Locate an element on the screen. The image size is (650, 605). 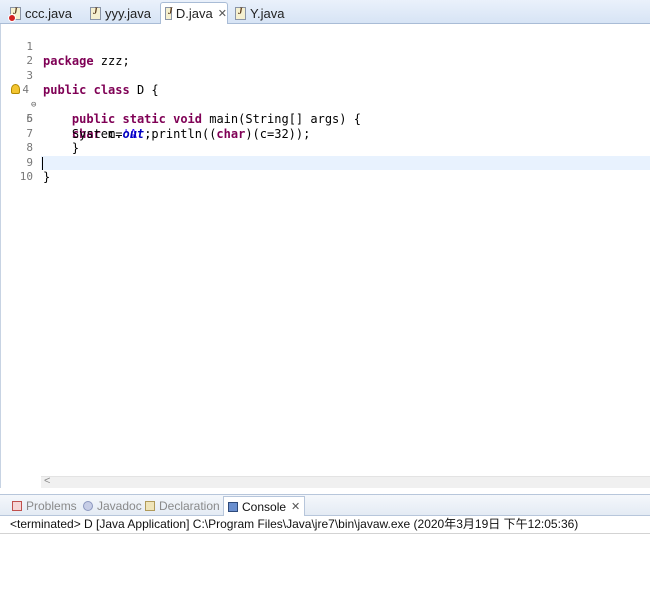
tab-javadoc: Javadoc is located at coordinates (112, 506).